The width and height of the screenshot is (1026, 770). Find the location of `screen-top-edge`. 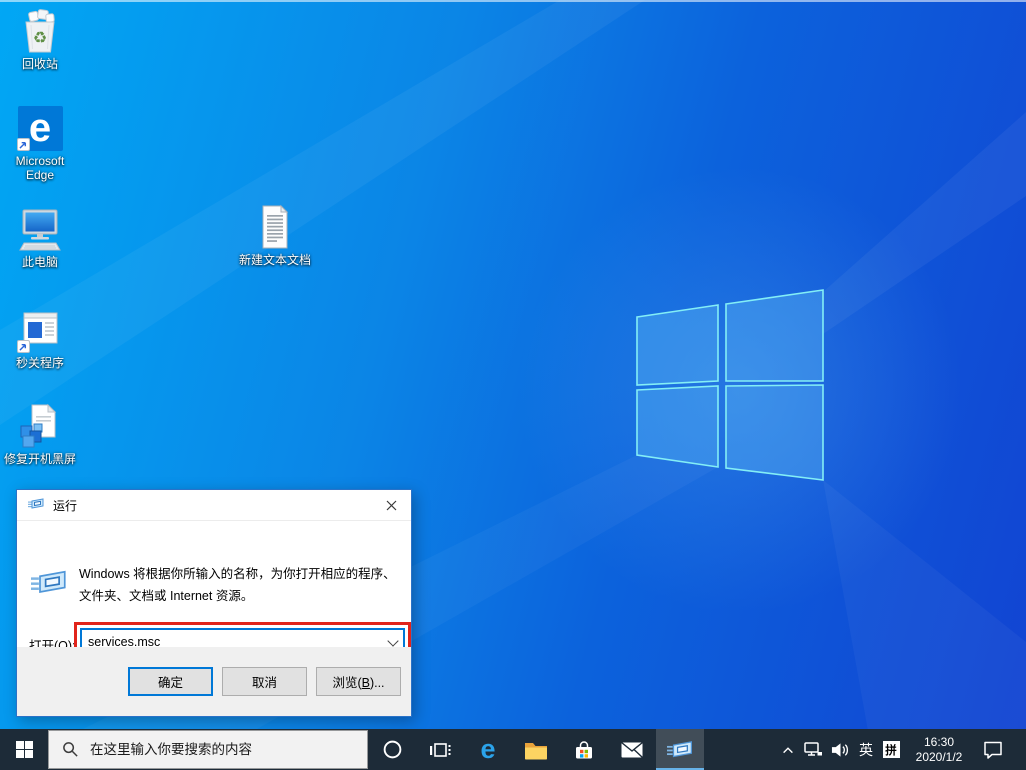

screen-top-edge is located at coordinates (513, 1).